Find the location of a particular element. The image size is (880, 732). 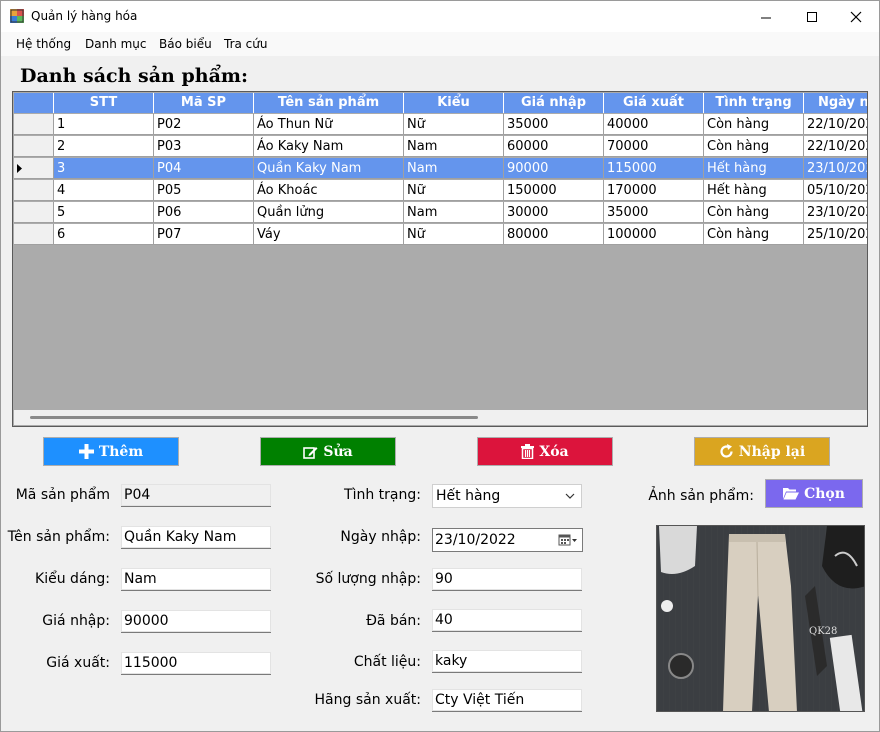

cell-ten-san-pham: Áo Kaky Nam is located at coordinates (329, 146).